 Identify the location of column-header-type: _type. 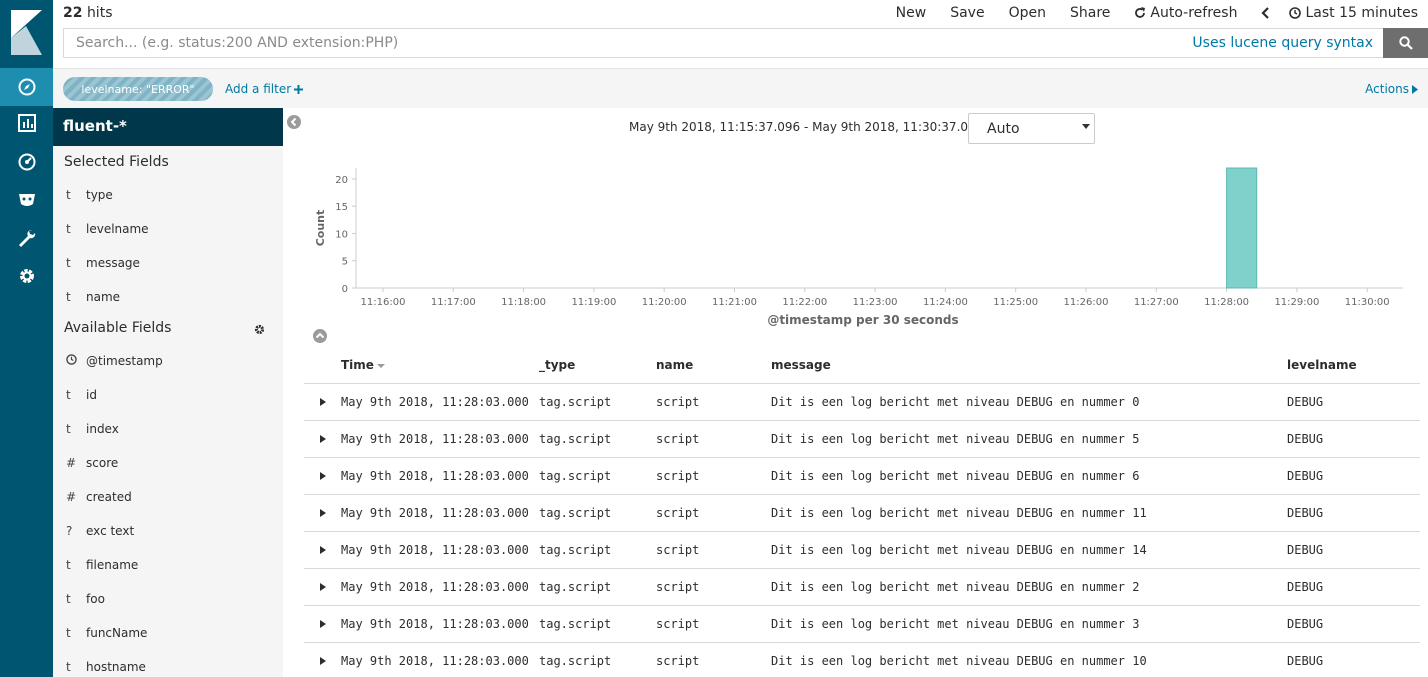
(597, 366).